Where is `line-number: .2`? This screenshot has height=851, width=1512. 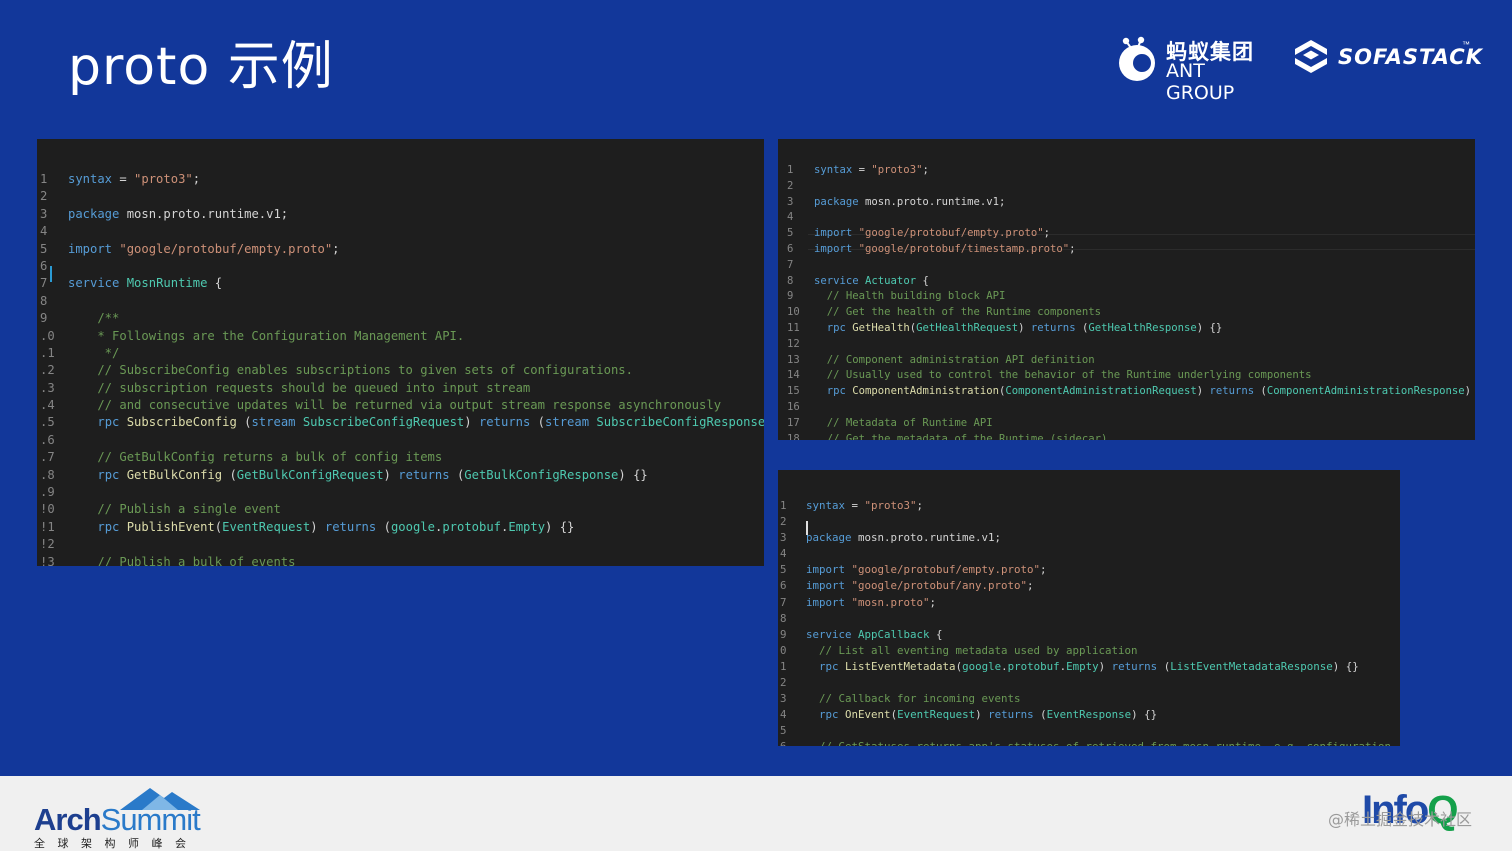
line-number: .2 is located at coordinates (47, 370).